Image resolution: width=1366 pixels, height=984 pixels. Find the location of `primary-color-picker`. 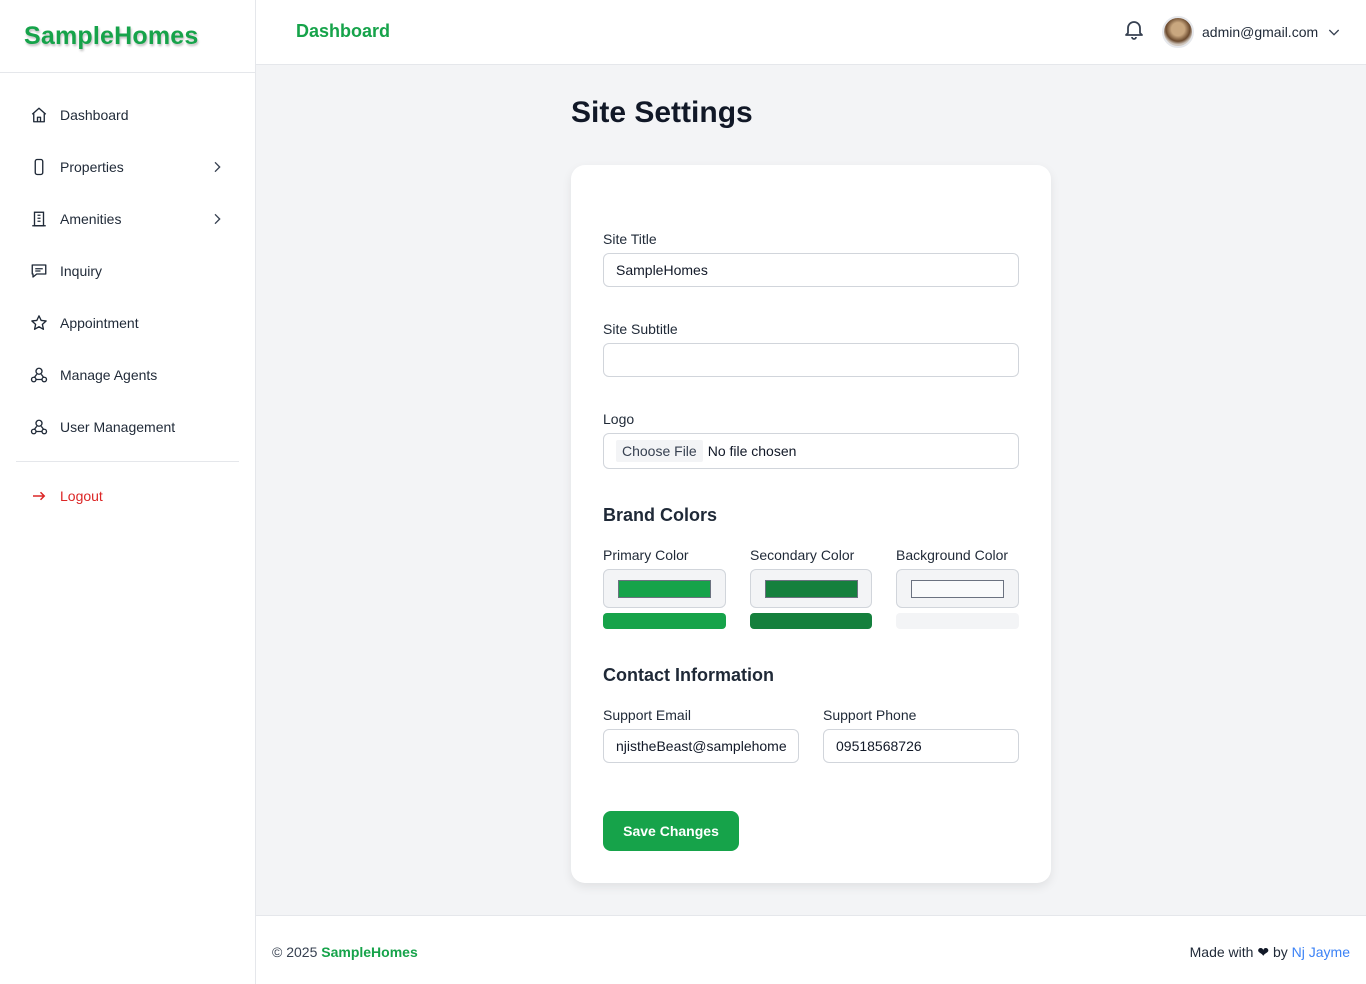

primary-color-picker is located at coordinates (664, 588).